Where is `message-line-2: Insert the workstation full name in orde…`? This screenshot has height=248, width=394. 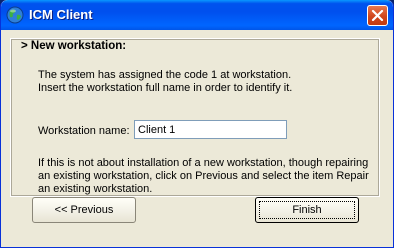 message-line-2: Insert the workstation full name in orde… is located at coordinates (165, 88).